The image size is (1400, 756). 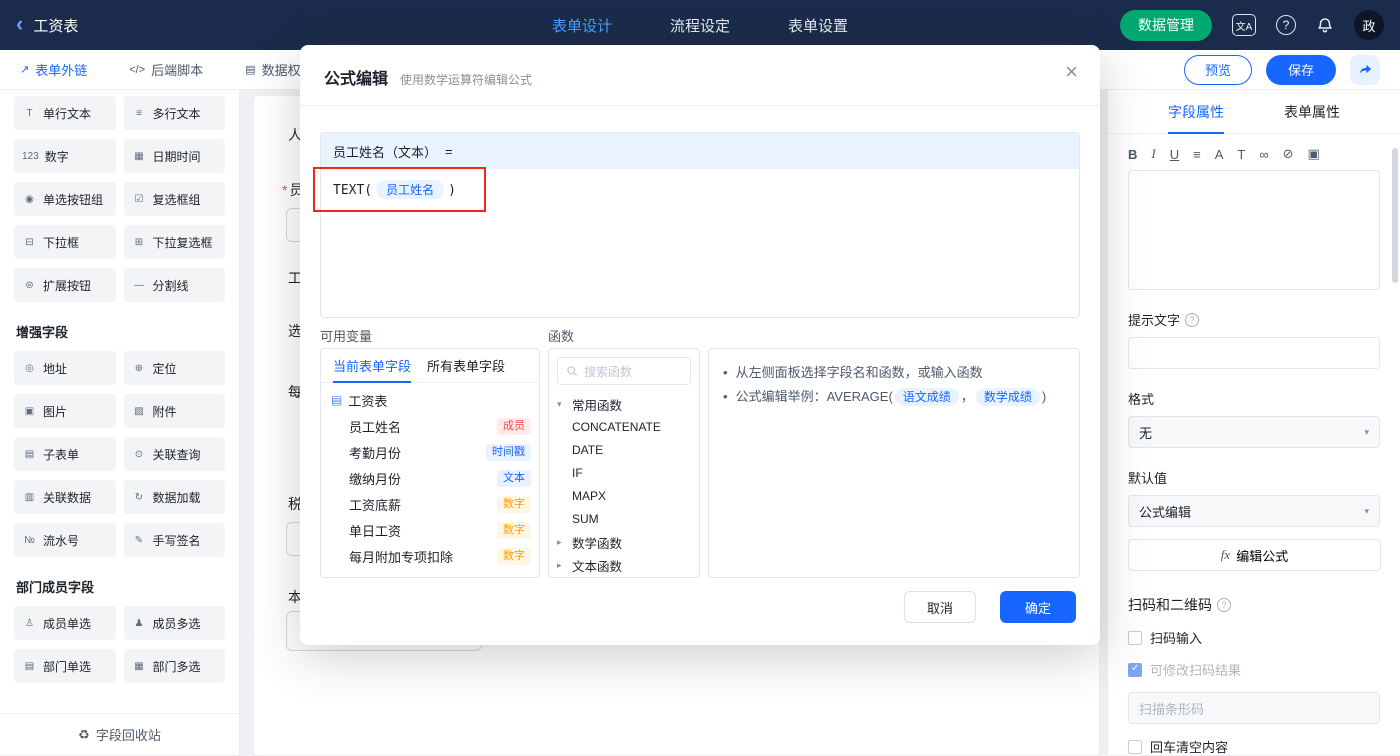 What do you see at coordinates (466, 366) in the screenshot?
I see `tab-all-form-fields: 所有表单字段` at bounding box center [466, 366].